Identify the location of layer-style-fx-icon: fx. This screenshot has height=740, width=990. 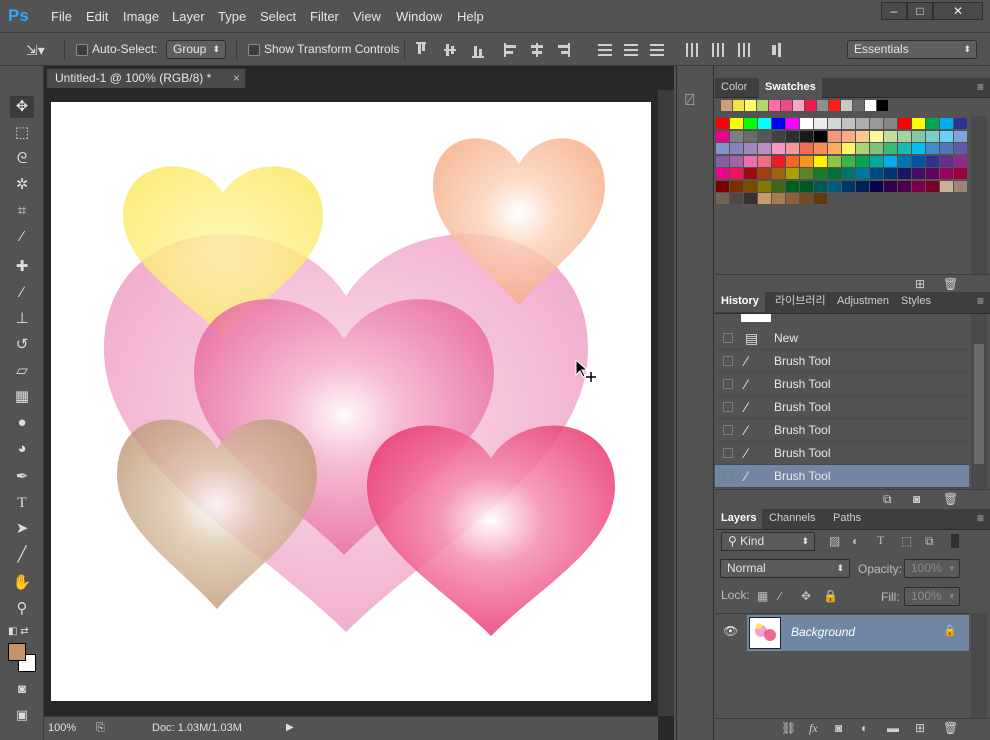
(813, 728).